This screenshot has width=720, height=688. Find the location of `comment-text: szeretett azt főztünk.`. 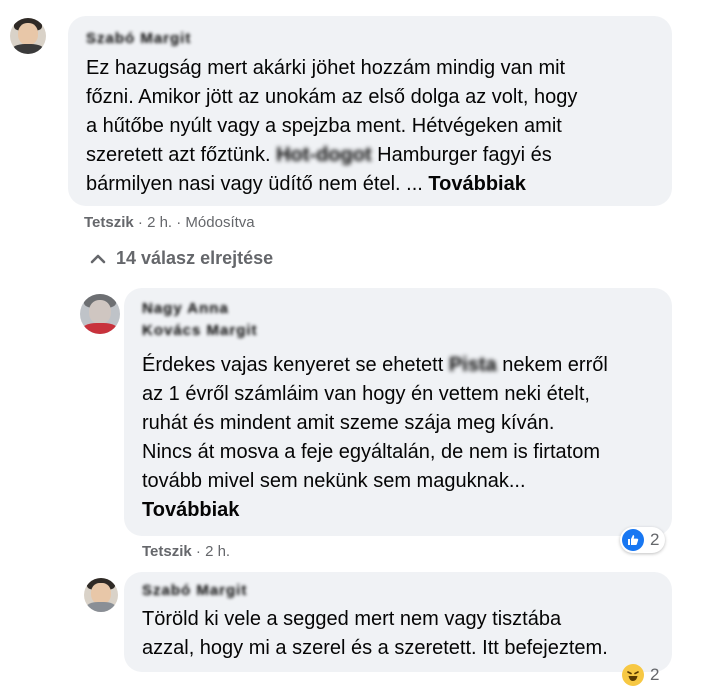

comment-text: szeretett azt főztünk. is located at coordinates (181, 155).